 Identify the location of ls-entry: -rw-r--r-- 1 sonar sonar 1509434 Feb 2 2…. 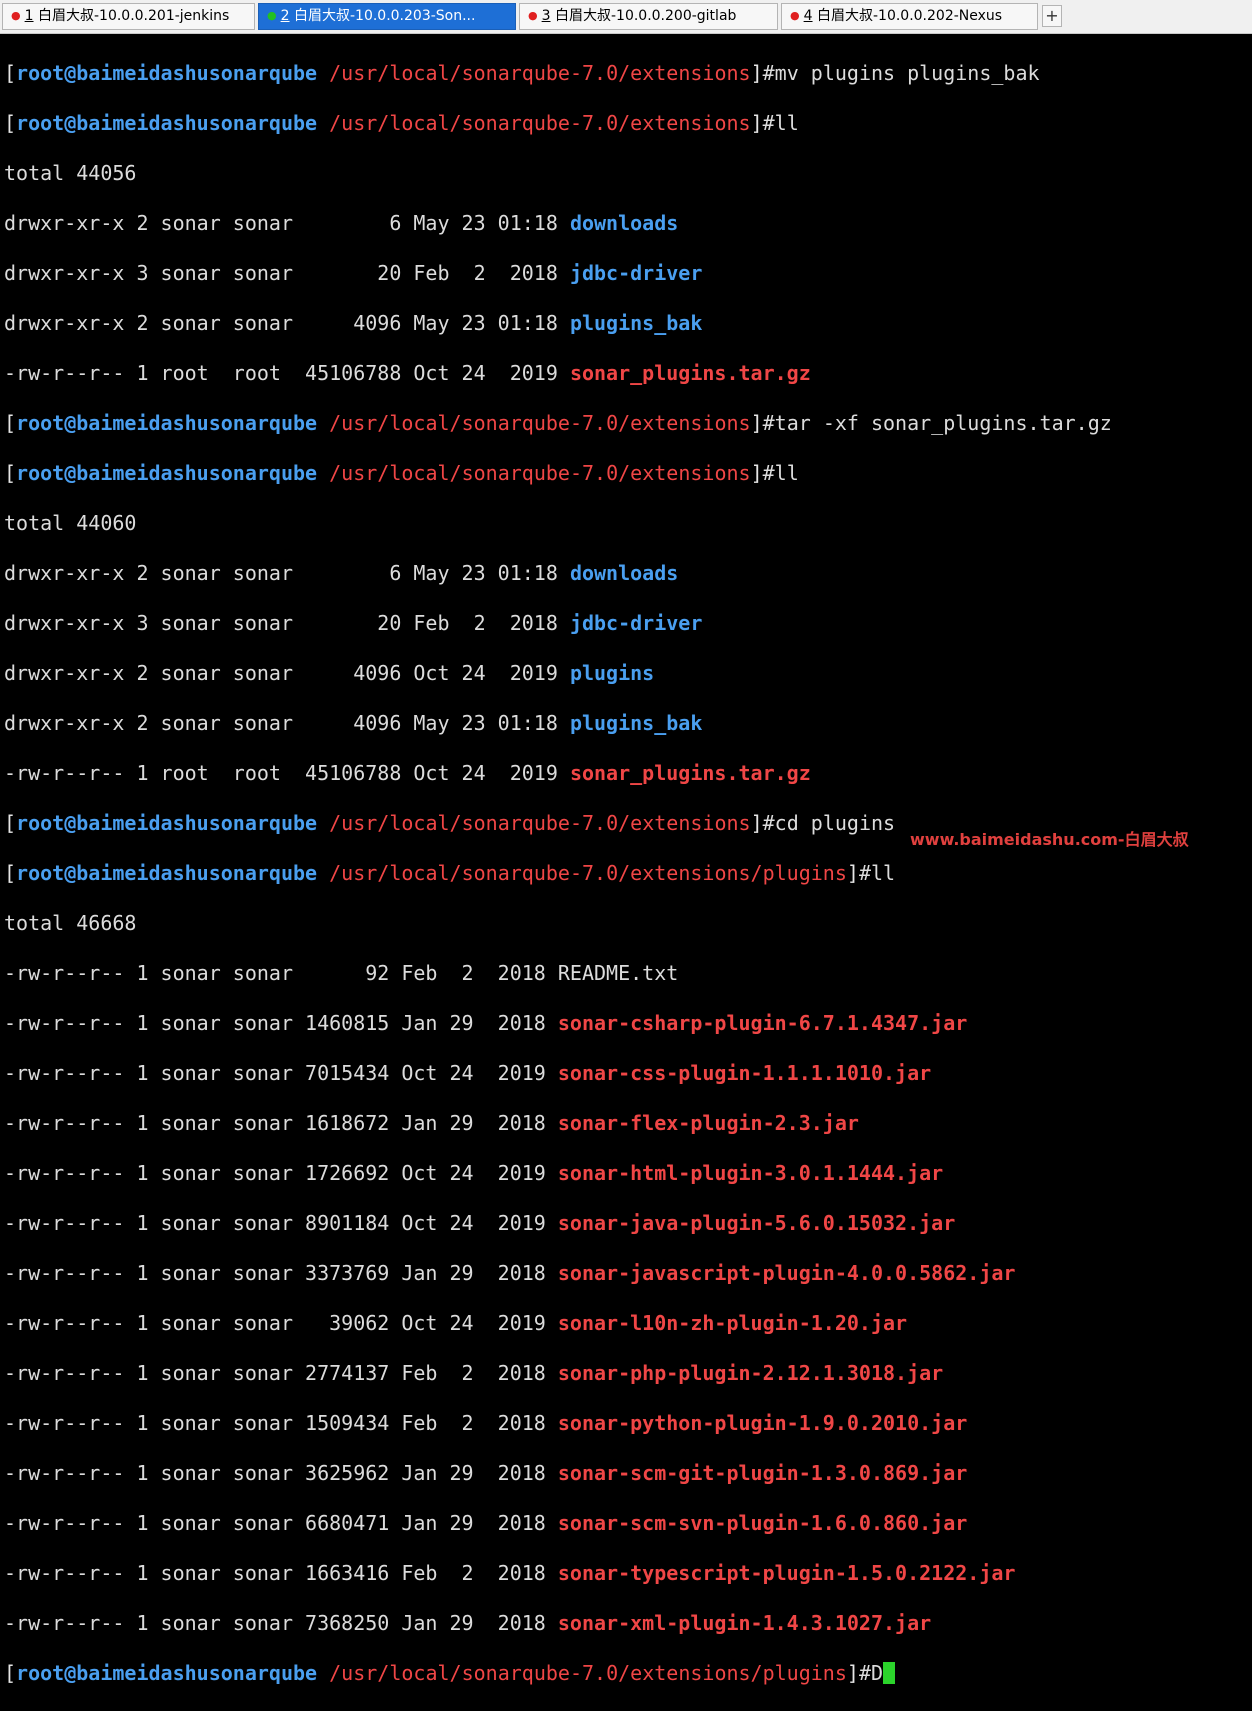
(628, 1423).